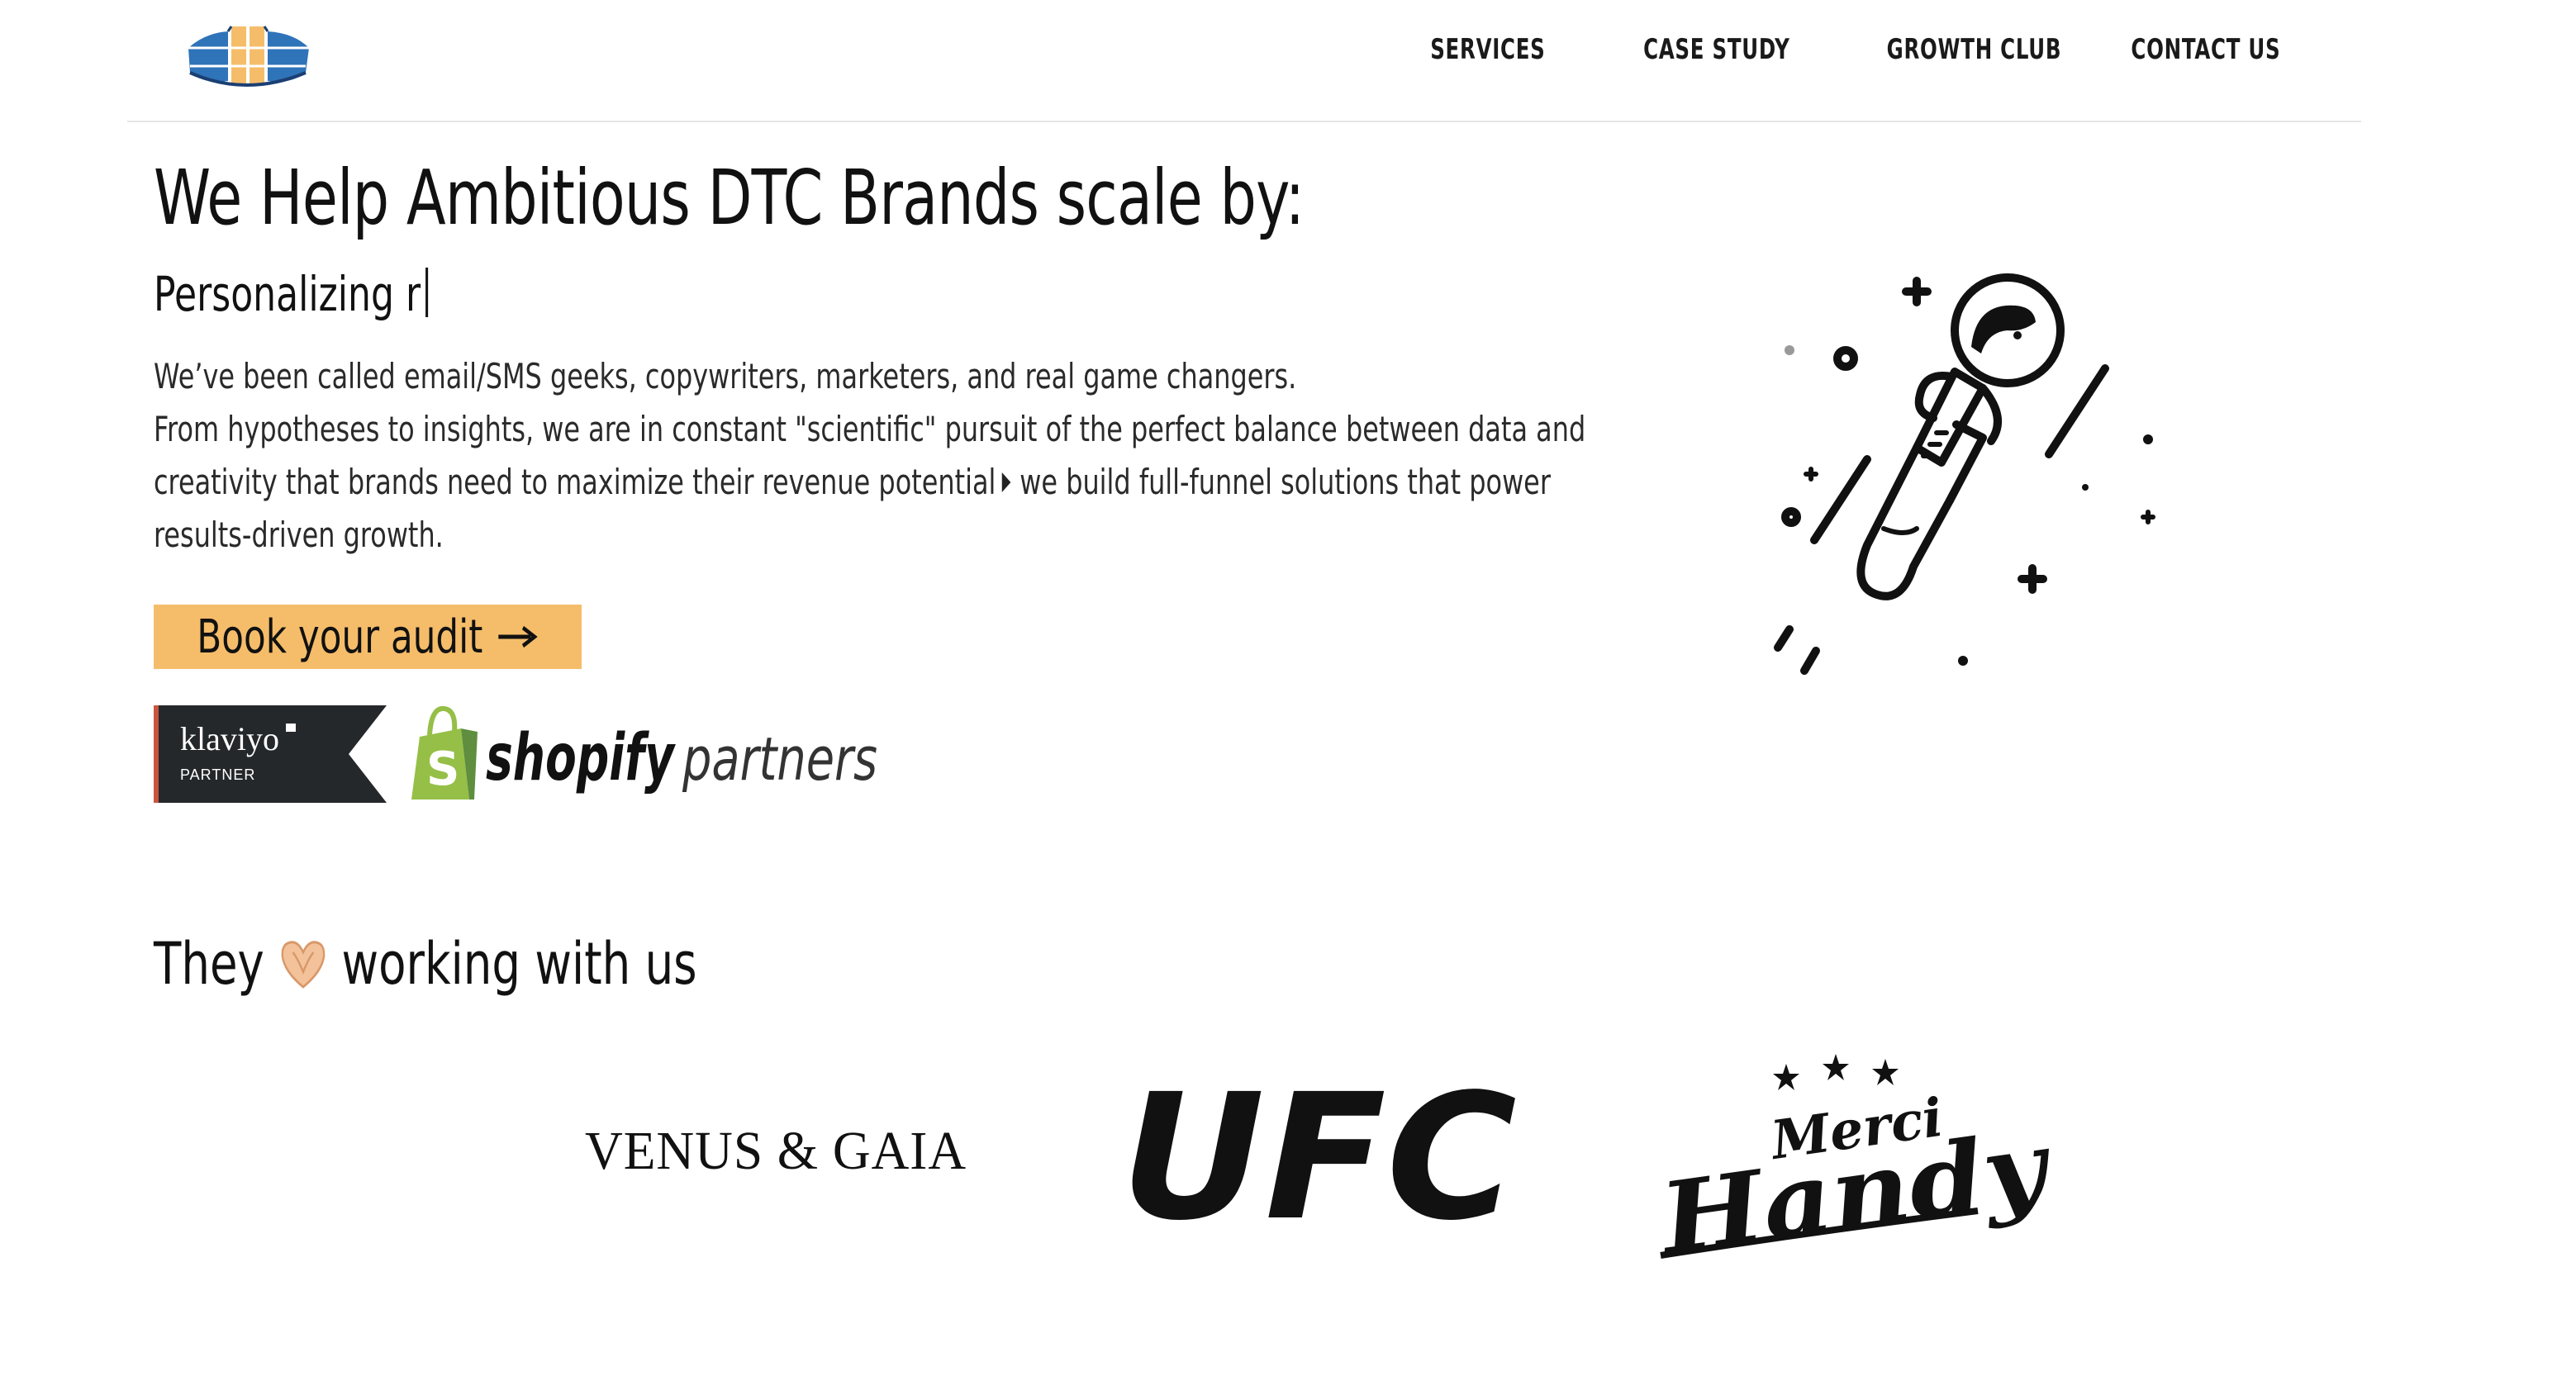  What do you see at coordinates (2205, 49) in the screenshot?
I see `nav-contact-us: CONTACT US` at bounding box center [2205, 49].